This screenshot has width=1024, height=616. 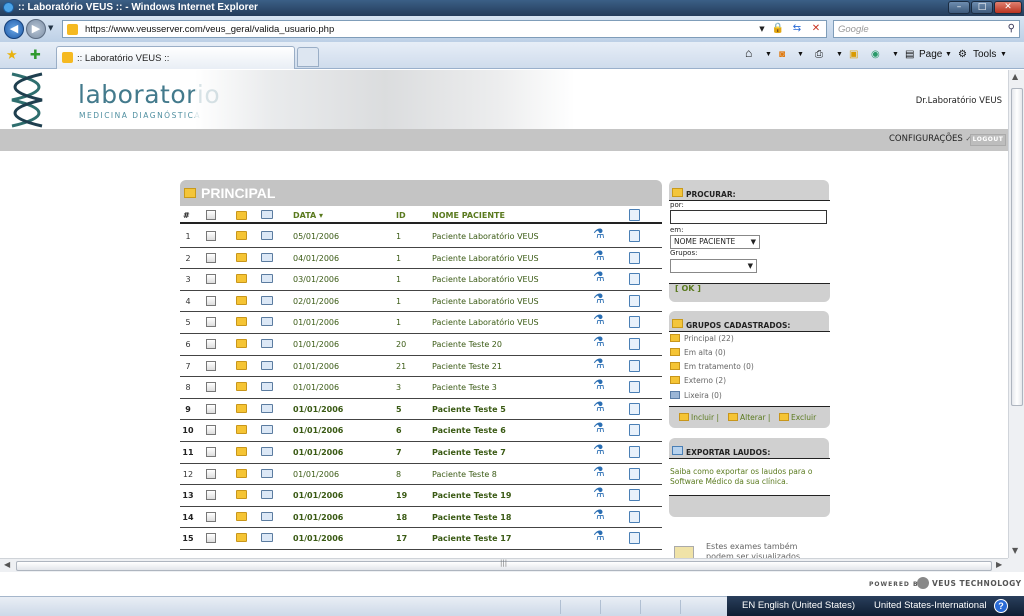 I want to click on tab-laboratorio: :: Laboratório VEUS ::, so click(x=175, y=57).